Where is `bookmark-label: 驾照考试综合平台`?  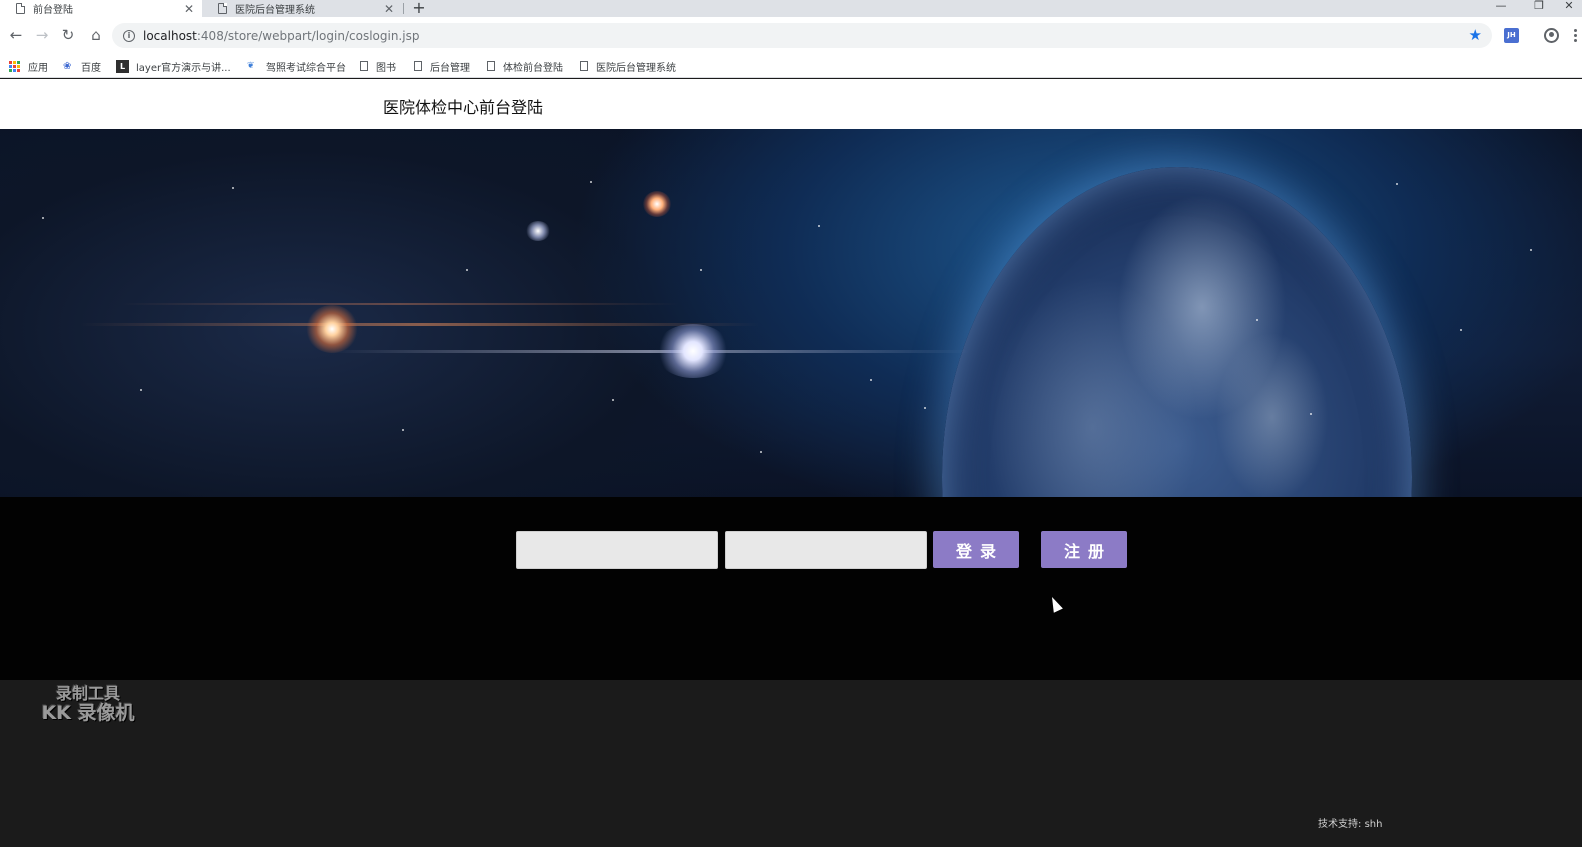
bookmark-label: 驾照考试综合平台 is located at coordinates (306, 68).